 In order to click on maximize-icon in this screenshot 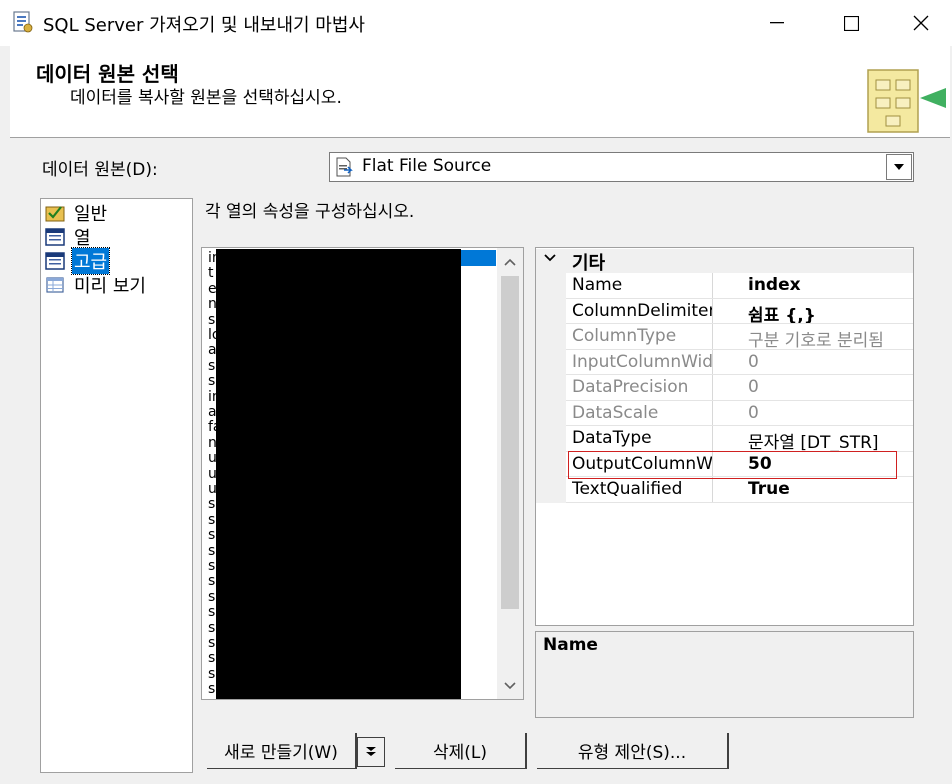, I will do `click(851, 23)`.